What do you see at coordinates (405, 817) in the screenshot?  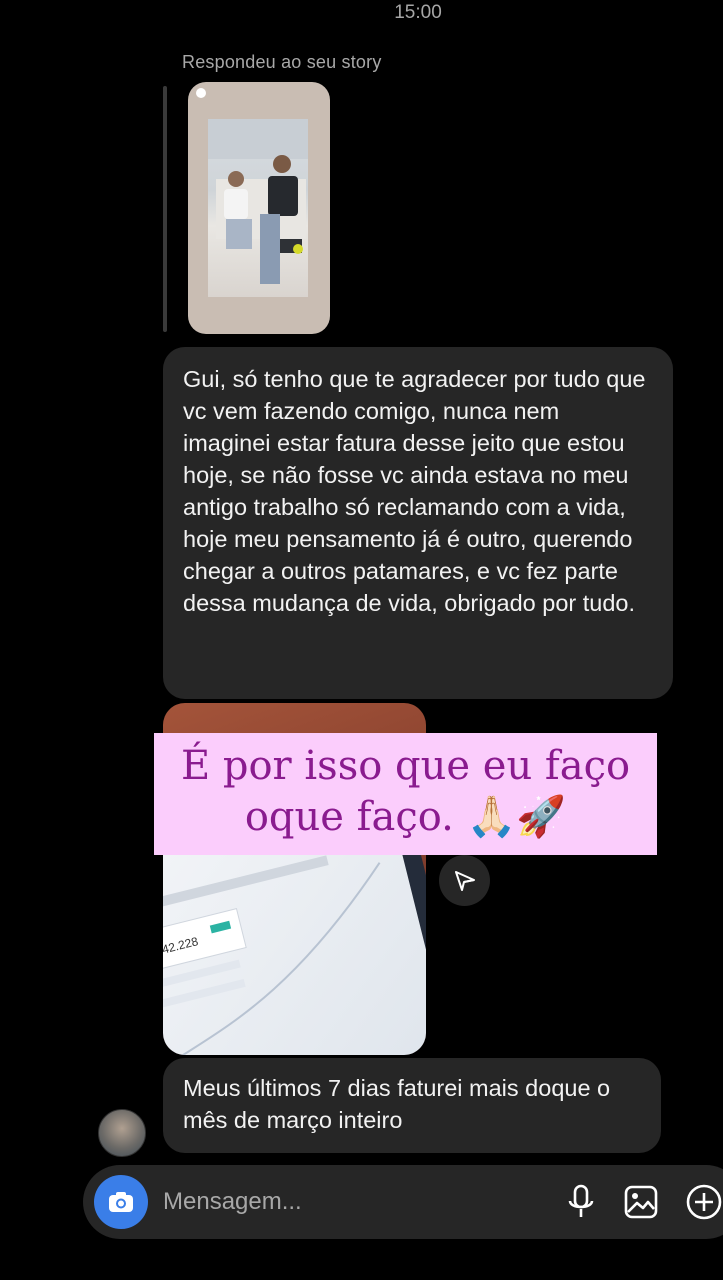 I see `banner-line-2: oque faço. 🙏🏻🚀` at bounding box center [405, 817].